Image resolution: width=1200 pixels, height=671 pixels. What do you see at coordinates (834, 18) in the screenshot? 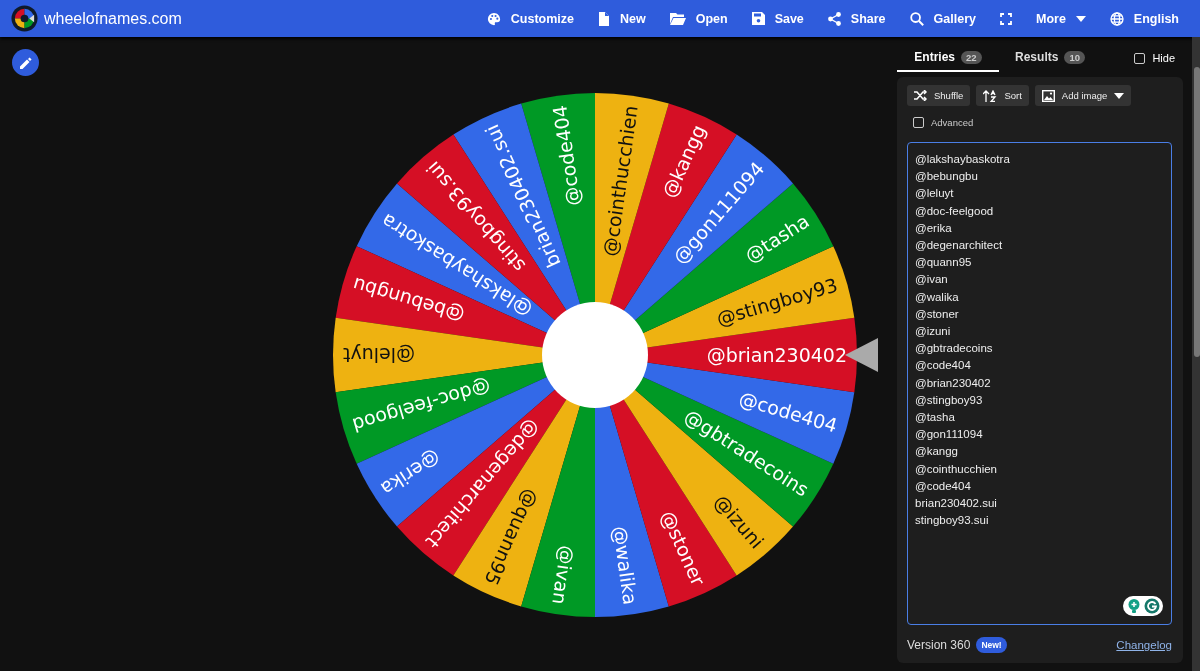
I see `share-icon` at bounding box center [834, 18].